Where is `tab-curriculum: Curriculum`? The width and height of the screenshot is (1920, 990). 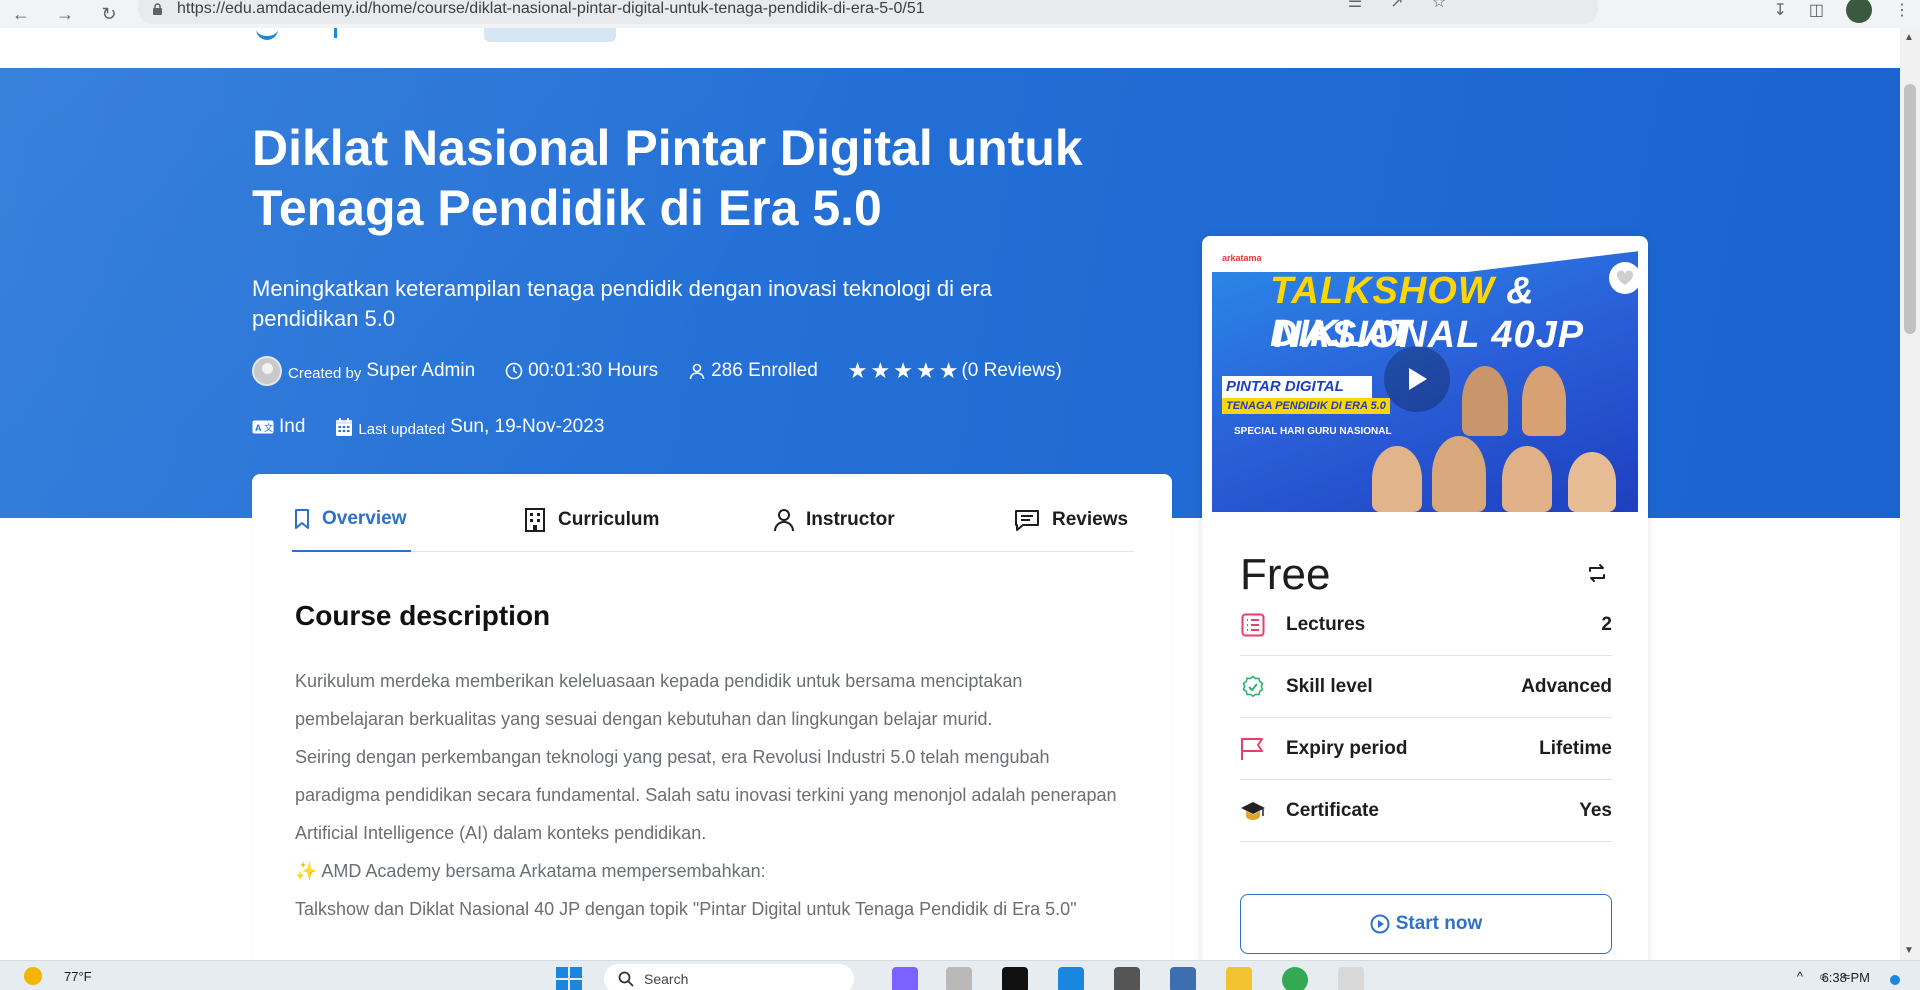 tab-curriculum: Curriculum is located at coordinates (591, 520).